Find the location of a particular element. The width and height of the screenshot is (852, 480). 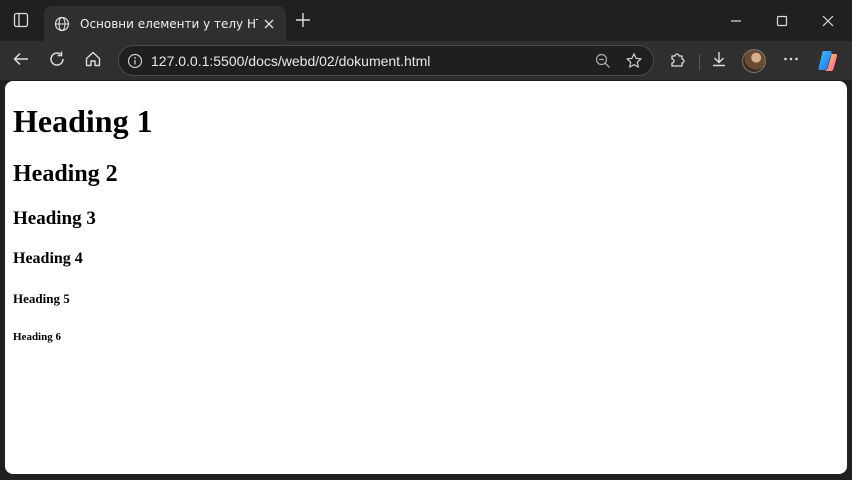

download-icon is located at coordinates (719, 61).